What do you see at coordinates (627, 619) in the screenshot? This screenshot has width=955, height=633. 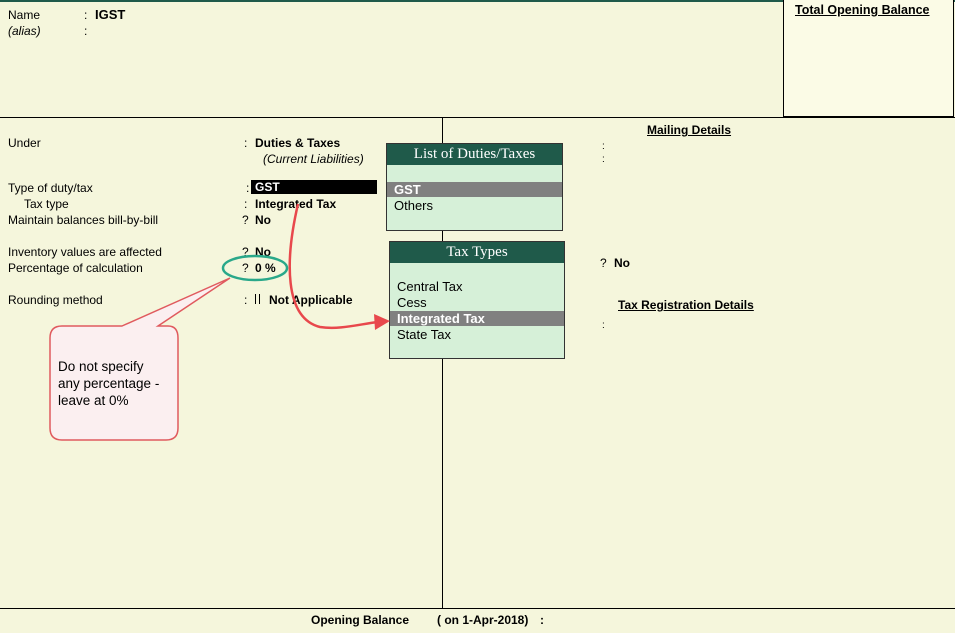 I see `opening-balance-field` at bounding box center [627, 619].